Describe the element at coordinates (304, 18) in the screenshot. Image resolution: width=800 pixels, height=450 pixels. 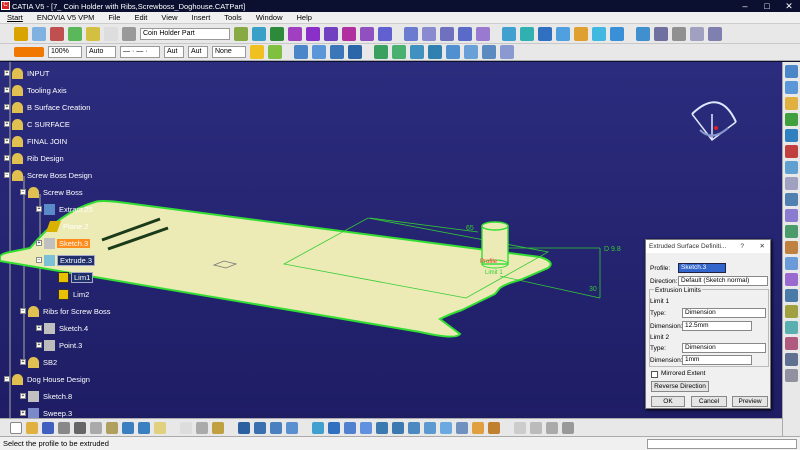
I see `menu-help: Help` at that location.